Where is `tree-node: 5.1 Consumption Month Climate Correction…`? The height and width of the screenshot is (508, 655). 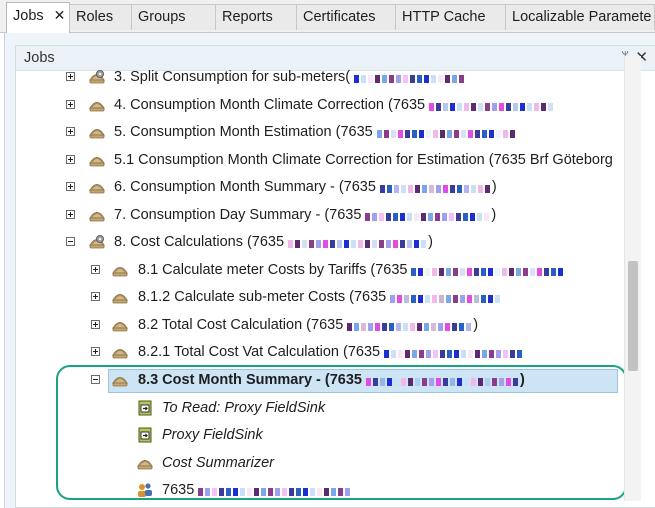
tree-node: 5.1 Consumption Month Climate Correction… is located at coordinates (320, 161).